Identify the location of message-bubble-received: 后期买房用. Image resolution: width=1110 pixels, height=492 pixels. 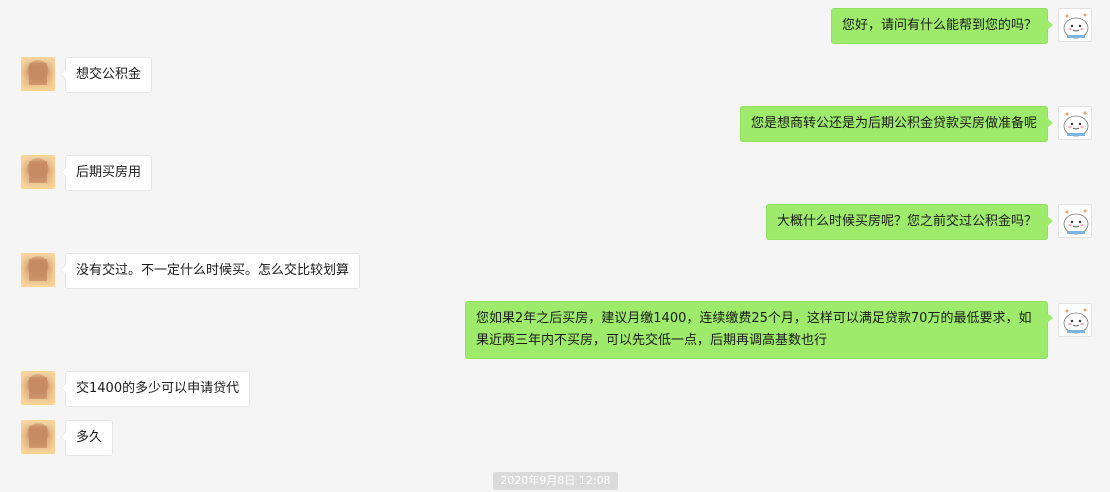
(106, 173).